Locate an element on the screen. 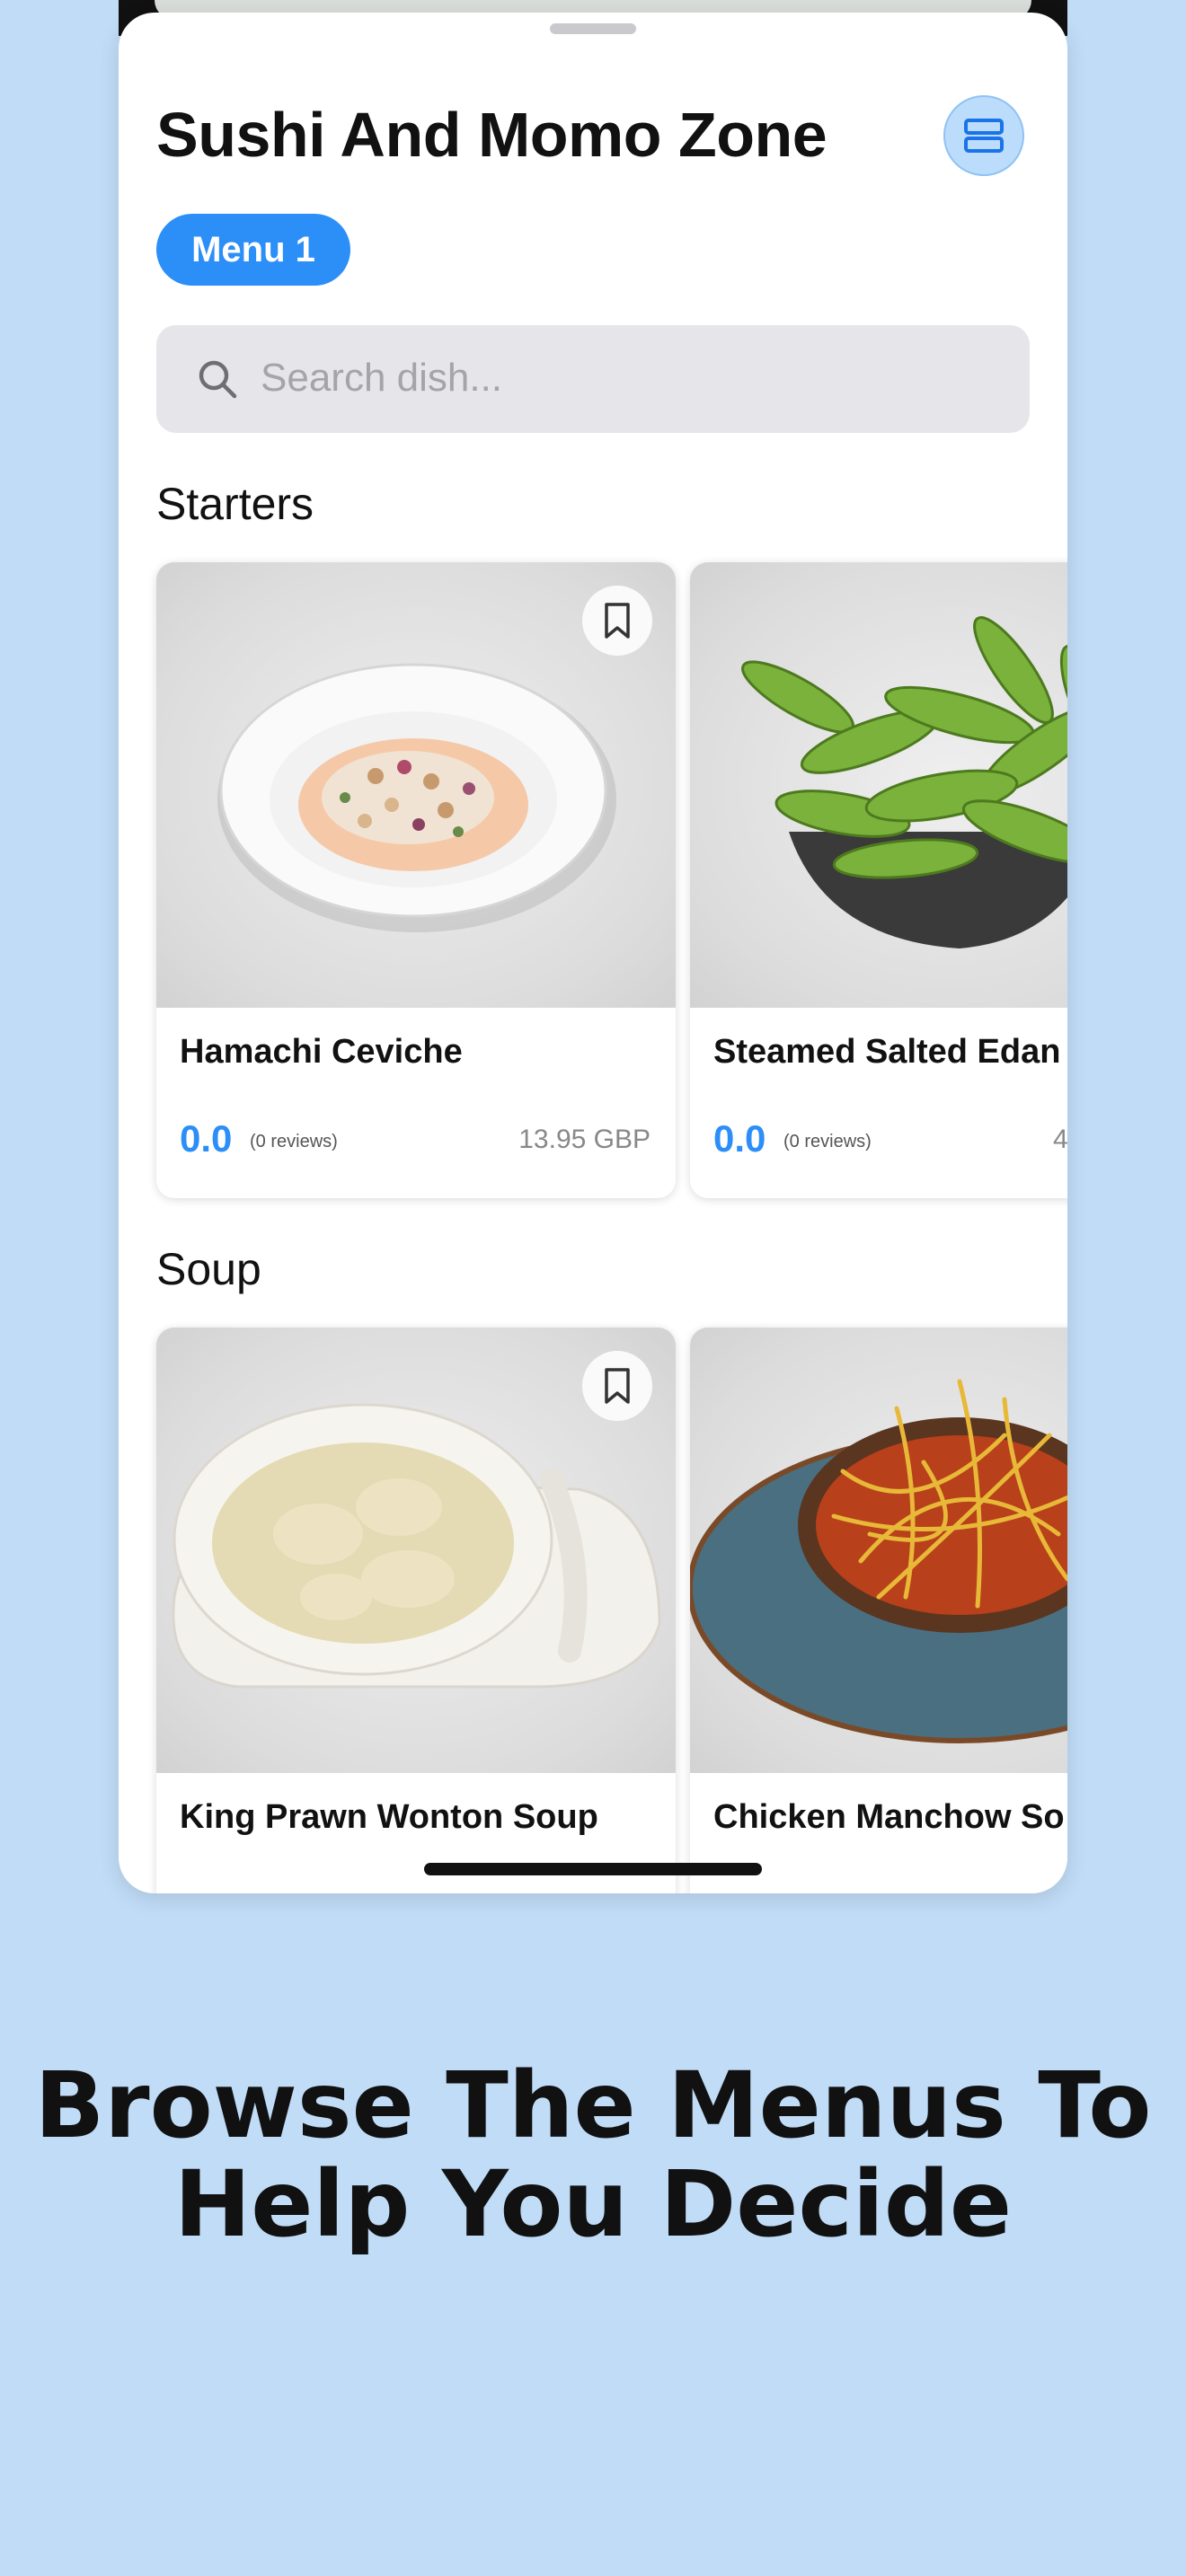  dish-name: Chicken Manchow So is located at coordinates (889, 1817).